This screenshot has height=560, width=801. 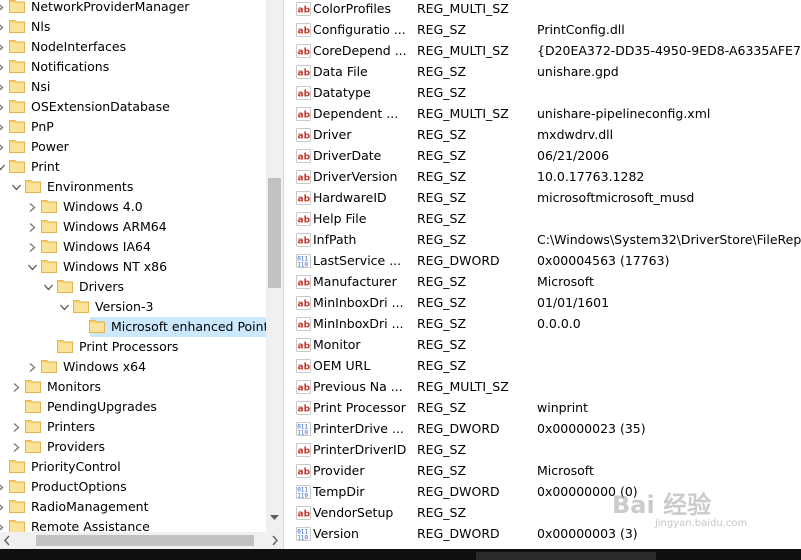 What do you see at coordinates (133, 127) in the screenshot?
I see `tree-node: PnP` at bounding box center [133, 127].